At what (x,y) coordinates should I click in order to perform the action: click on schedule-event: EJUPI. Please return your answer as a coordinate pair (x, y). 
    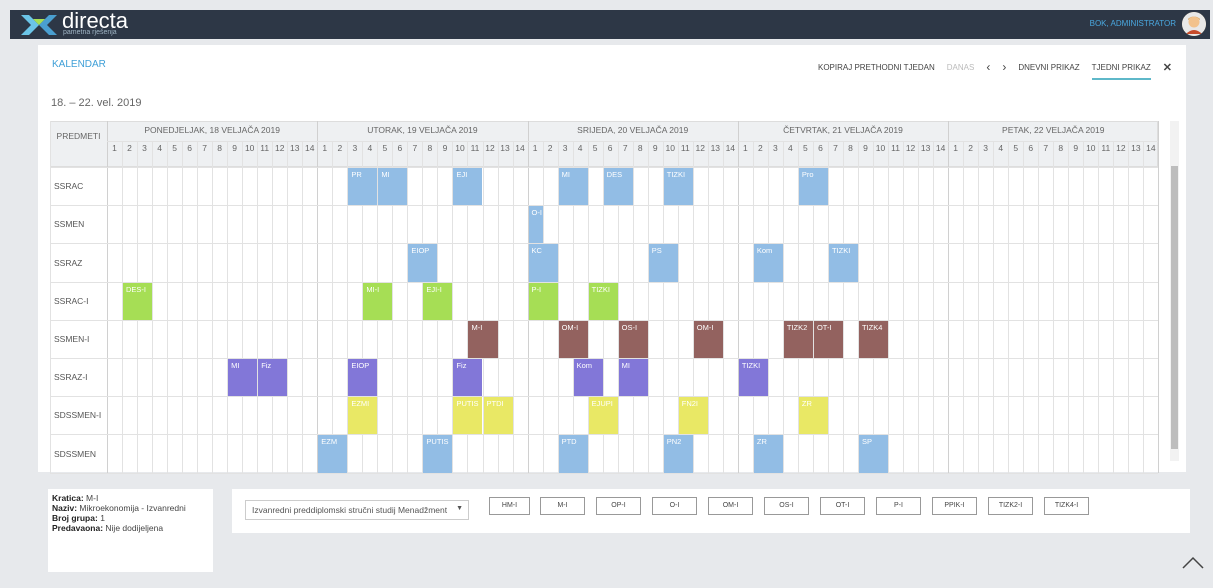
    Looking at the image, I should click on (603, 416).